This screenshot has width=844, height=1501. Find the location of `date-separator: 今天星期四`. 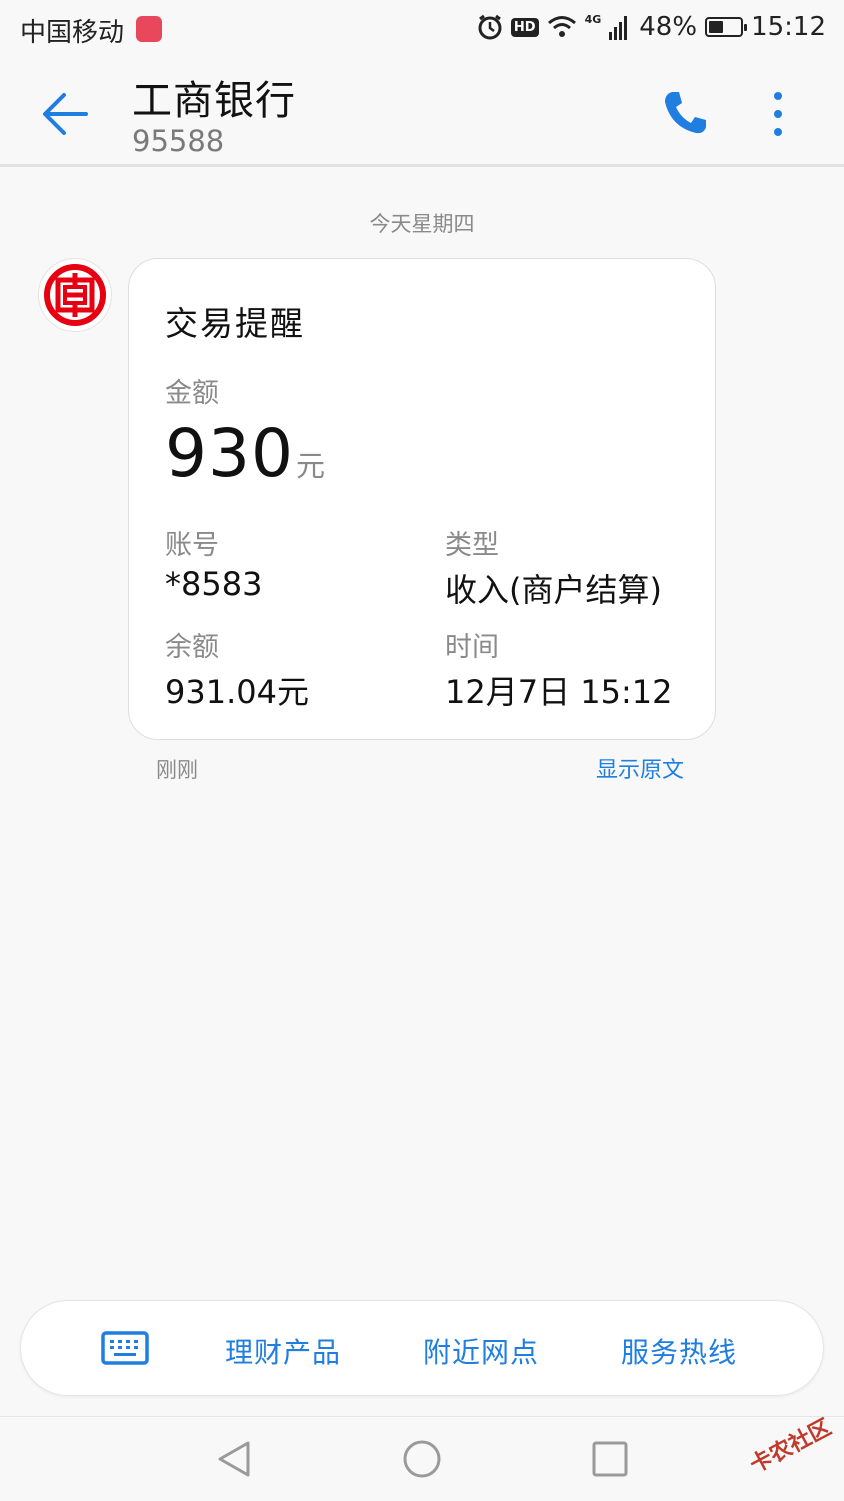

date-separator: 今天星期四 is located at coordinates (422, 224).